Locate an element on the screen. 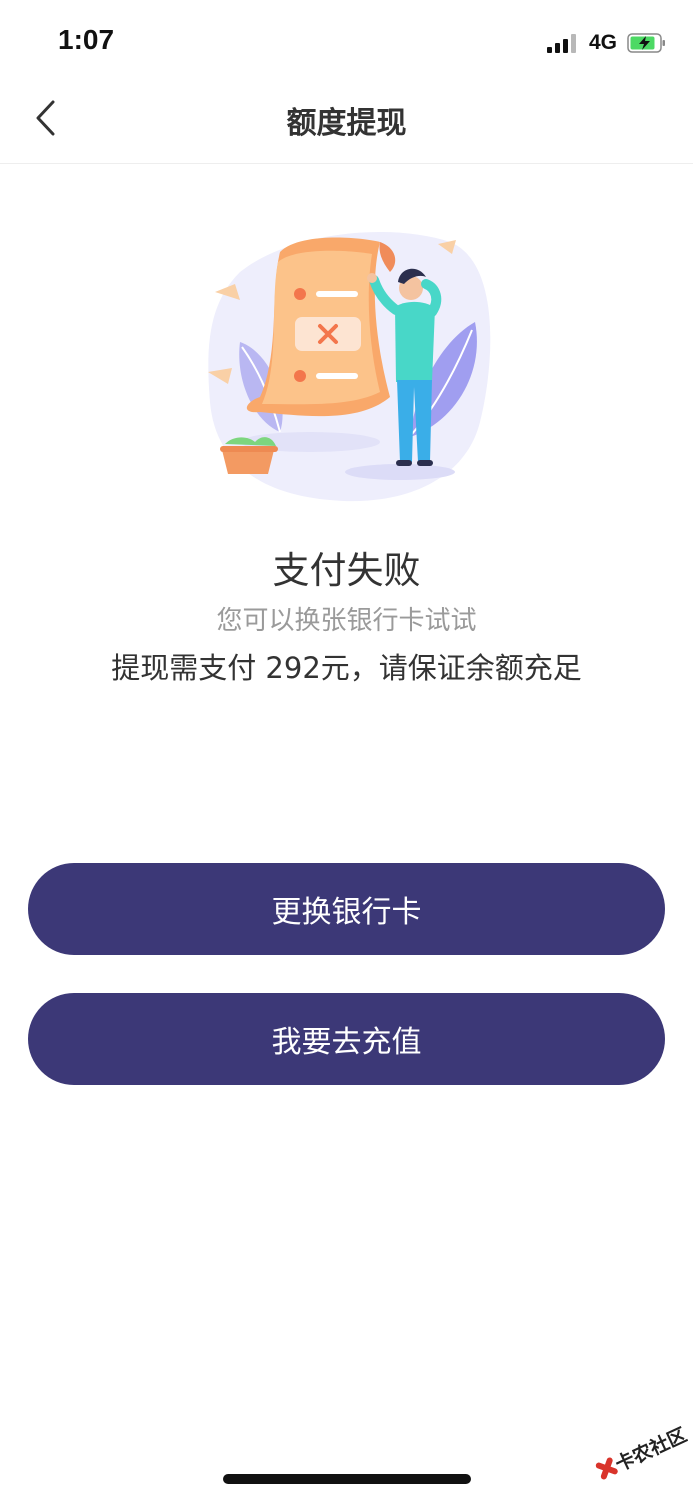  network-label: 4G is located at coordinates (602, 42).